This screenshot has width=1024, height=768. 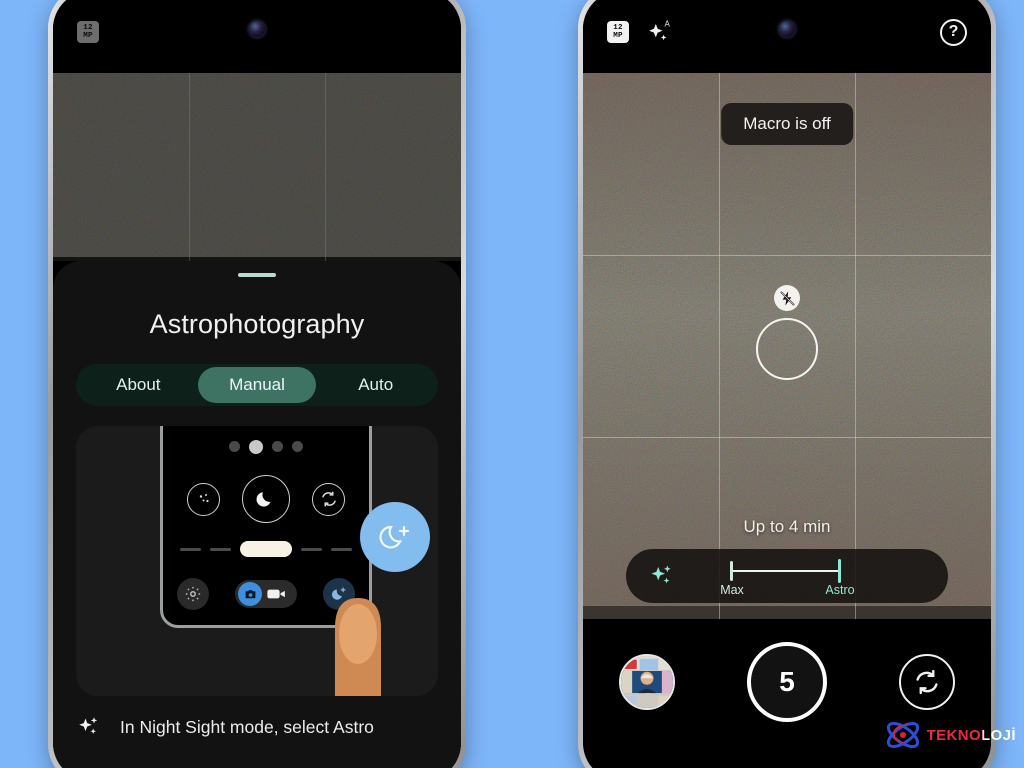 I want to click on left-viewfinder, so click(x=257, y=167).